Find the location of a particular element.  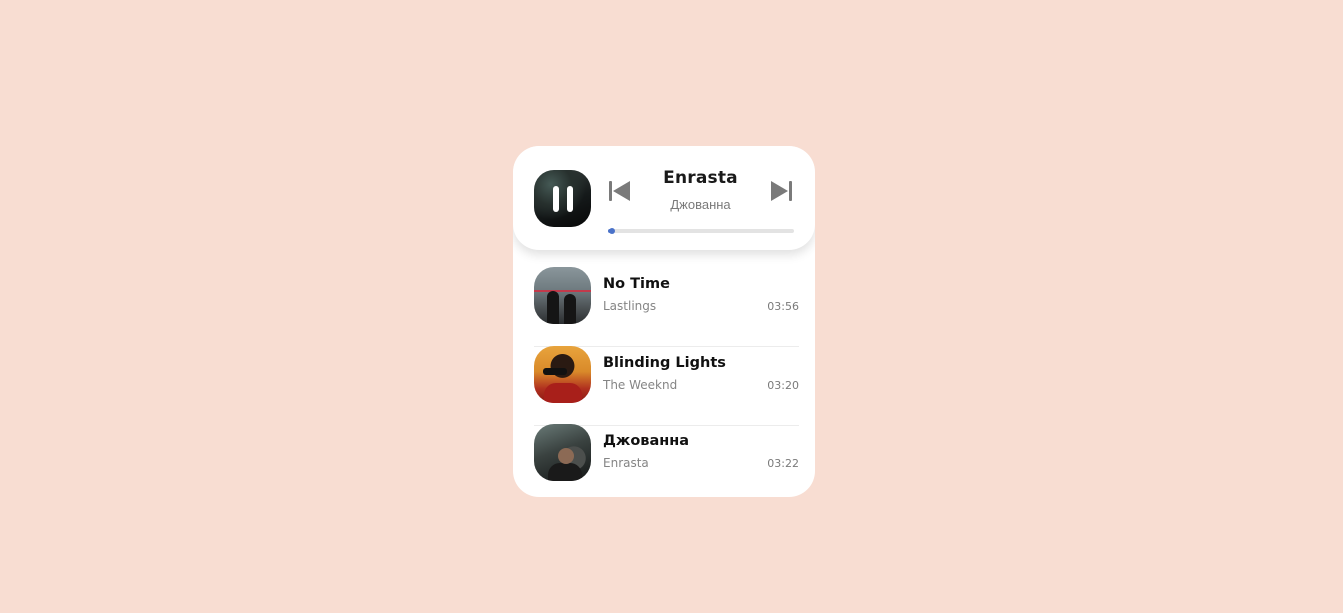

previous-track-button is located at coordinates (620, 191).